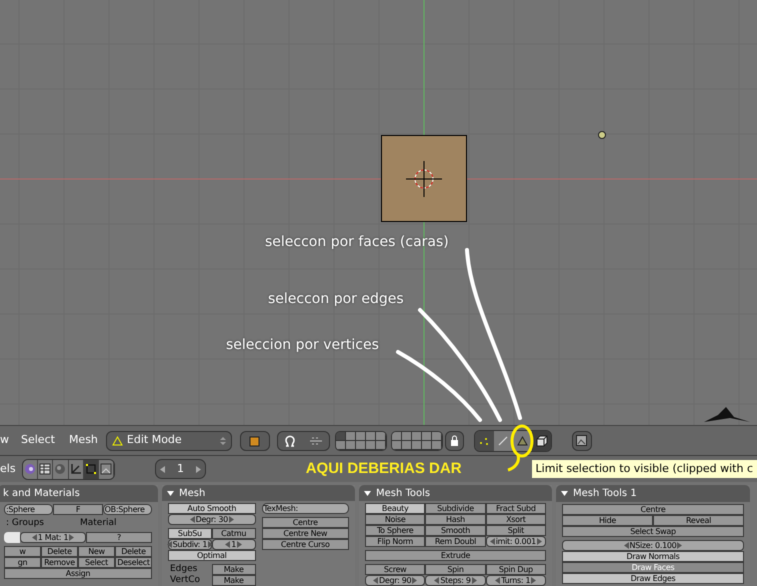 This screenshot has width=757, height=586. What do you see at coordinates (29, 509) in the screenshot?
I see `text-field: :Sphere` at bounding box center [29, 509].